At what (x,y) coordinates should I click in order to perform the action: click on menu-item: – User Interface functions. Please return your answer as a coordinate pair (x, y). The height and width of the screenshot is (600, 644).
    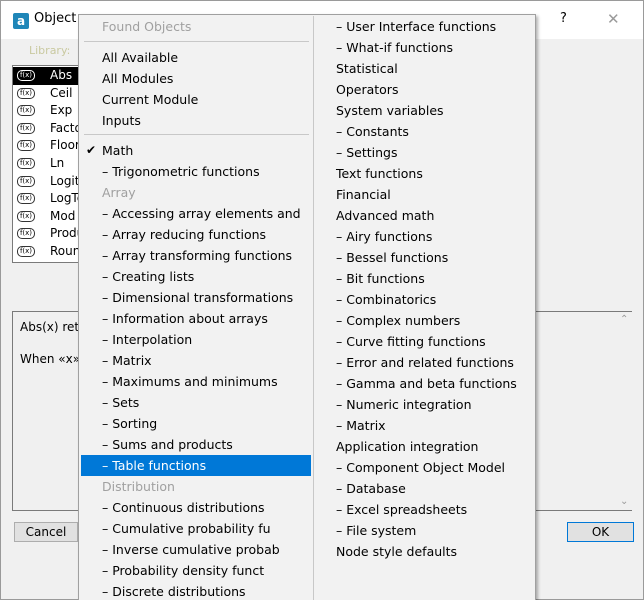
    Looking at the image, I should click on (433, 26).